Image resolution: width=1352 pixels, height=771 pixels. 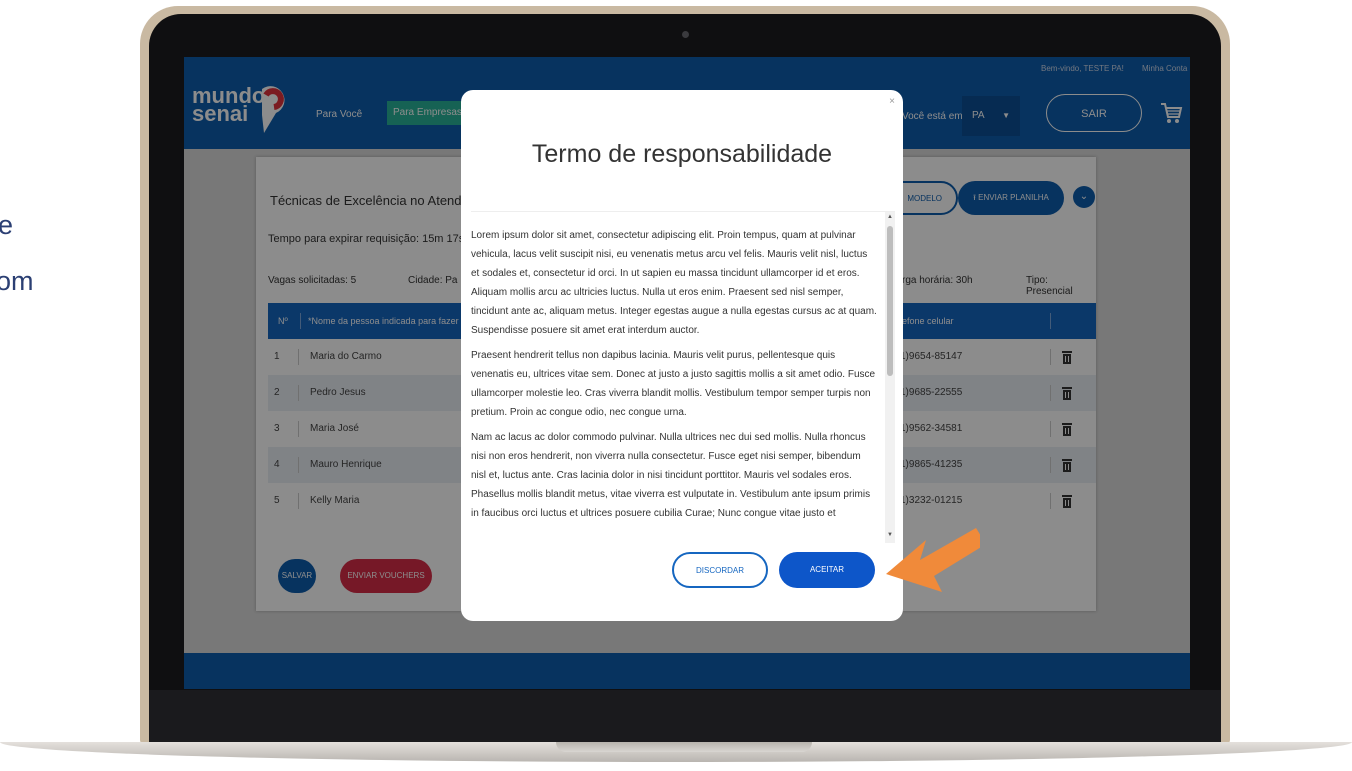 What do you see at coordinates (17, 281) in the screenshot?
I see `background-text-line2: om` at bounding box center [17, 281].